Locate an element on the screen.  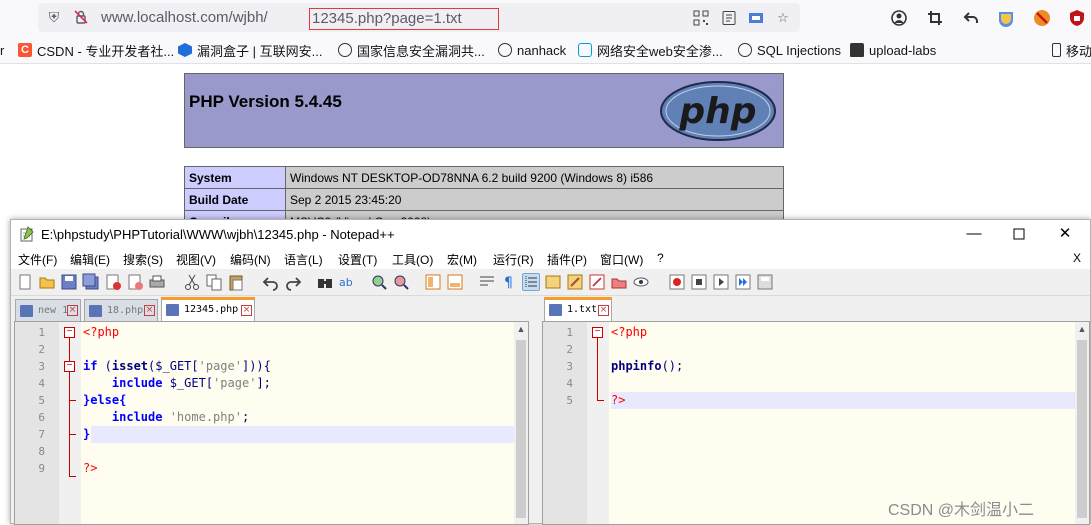
save-icon is located at coordinates (69, 282).